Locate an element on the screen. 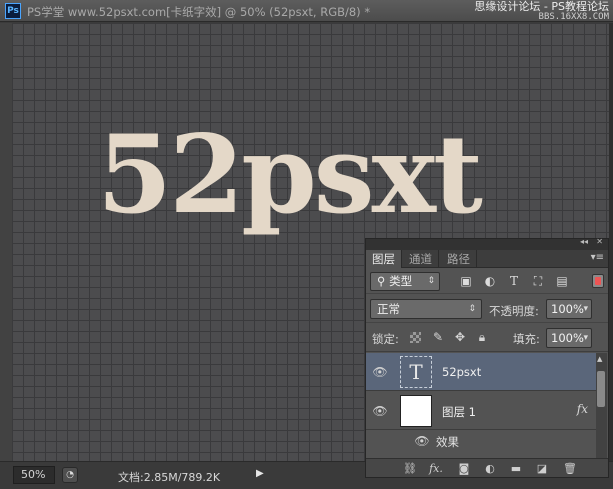  close-panel-icon: ✕ is located at coordinates (599, 241).